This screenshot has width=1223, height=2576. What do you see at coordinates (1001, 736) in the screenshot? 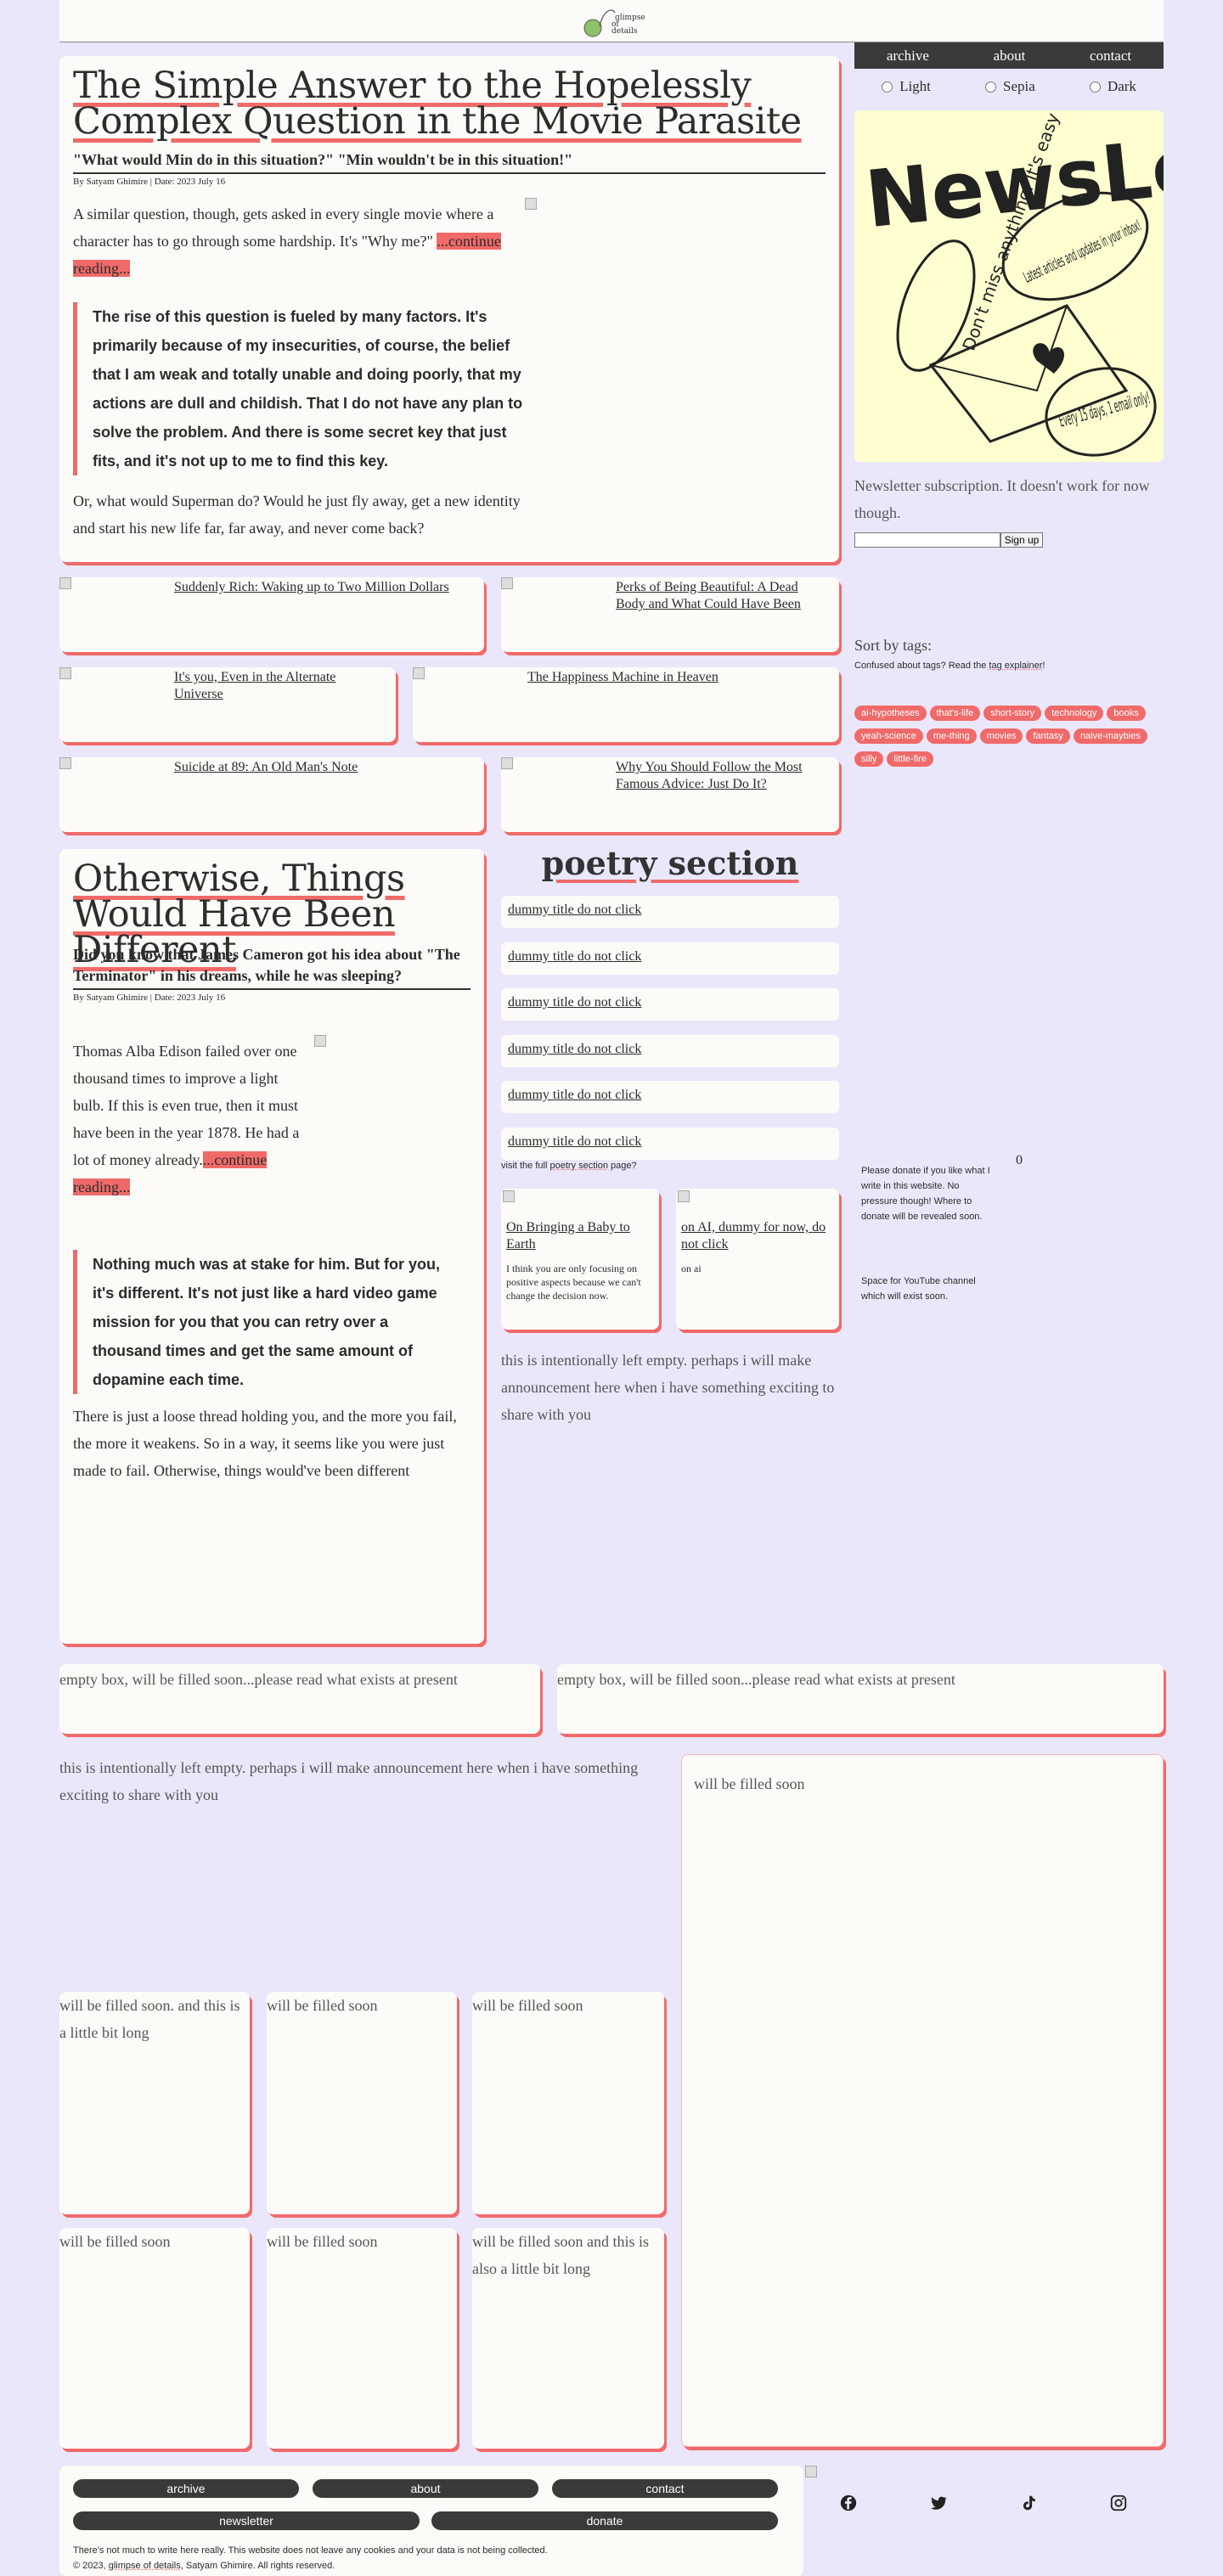
I see `tag-pill: movies` at bounding box center [1001, 736].